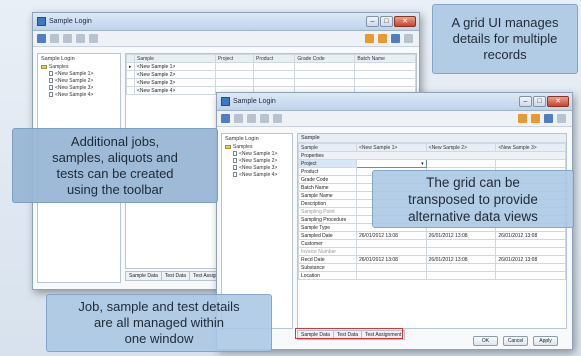  What do you see at coordinates (545, 341) in the screenshot?
I see `apply-button: Apply` at bounding box center [545, 341].